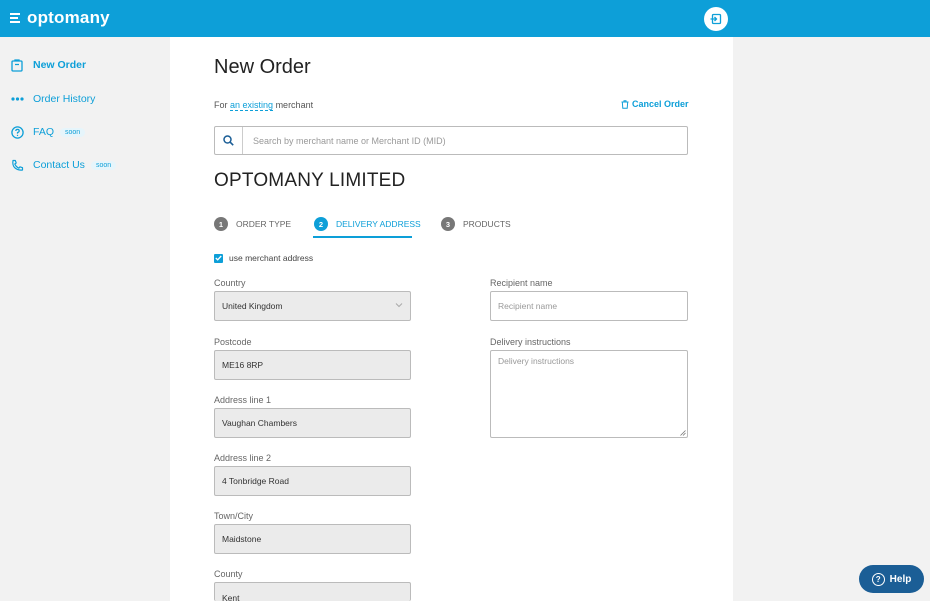 The image size is (930, 601). I want to click on sidebar-item-label: New Order, so click(60, 65).